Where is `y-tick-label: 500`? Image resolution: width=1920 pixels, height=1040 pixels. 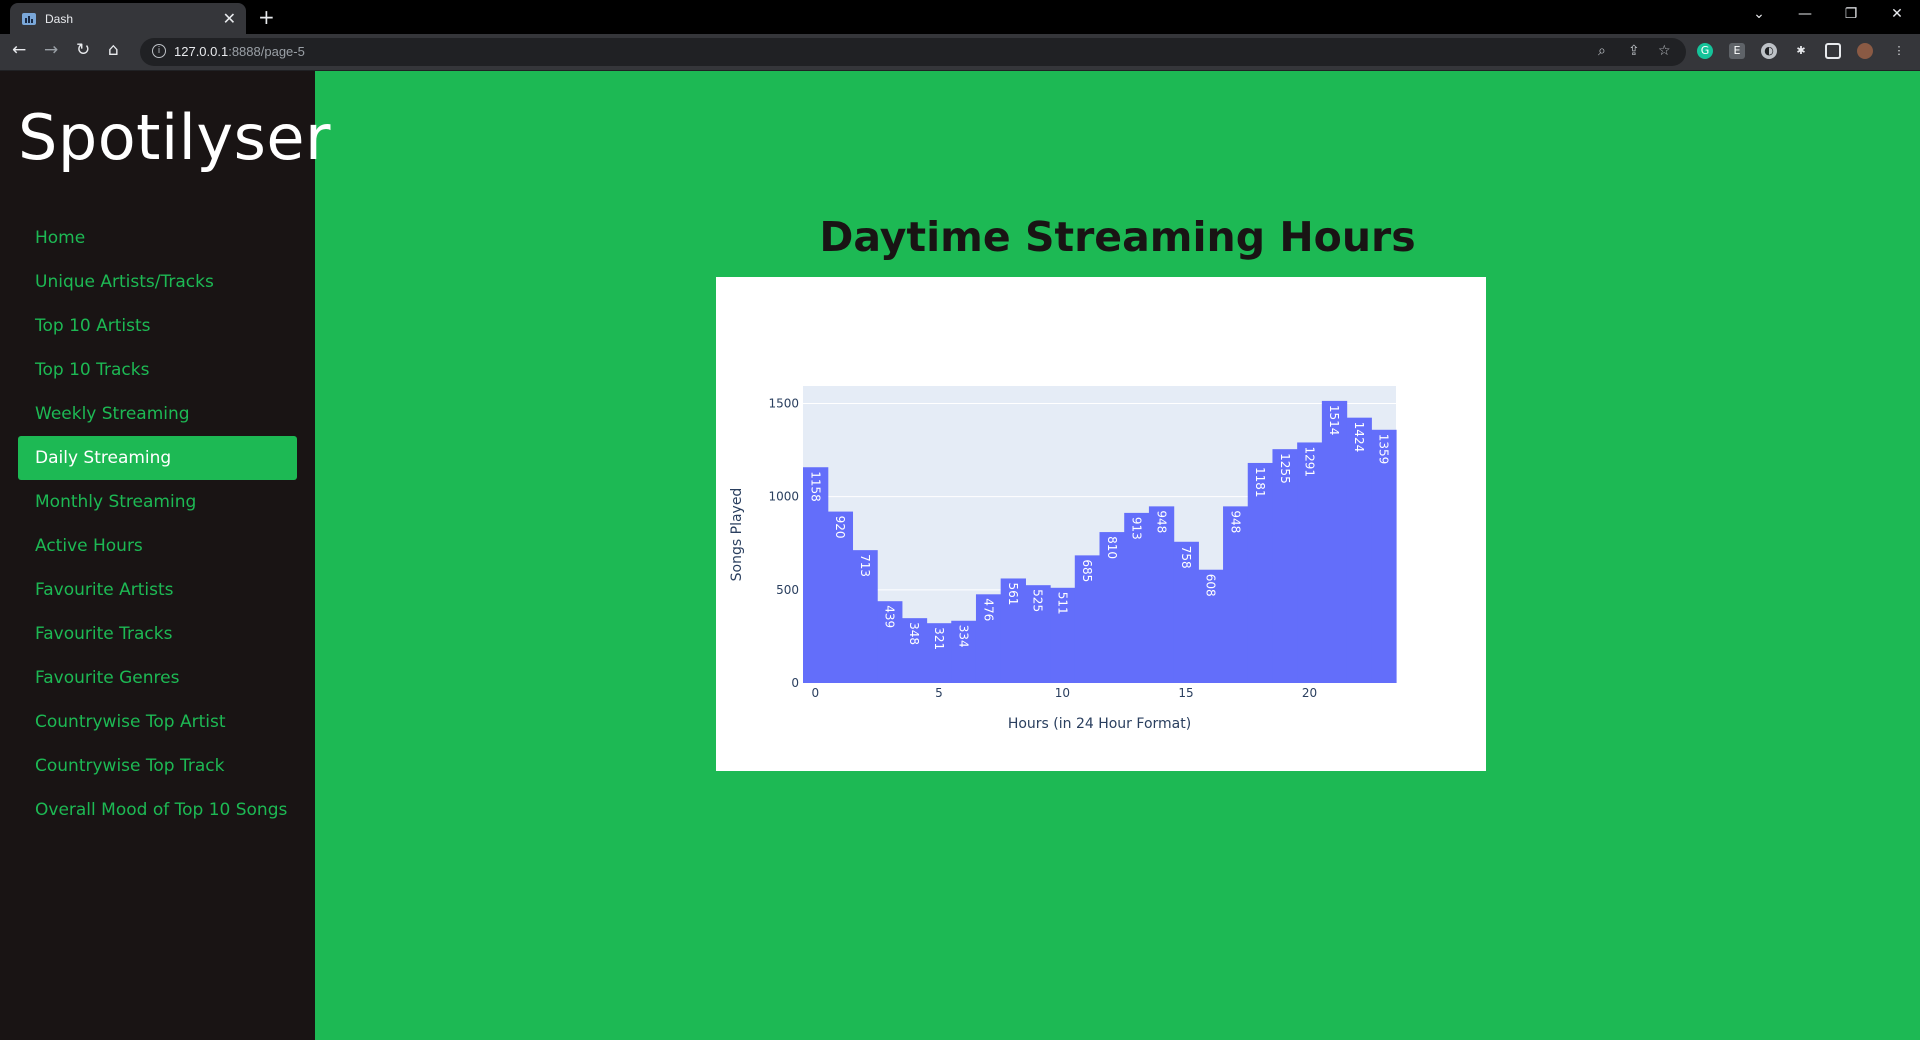
y-tick-label: 500 is located at coordinates (787, 590).